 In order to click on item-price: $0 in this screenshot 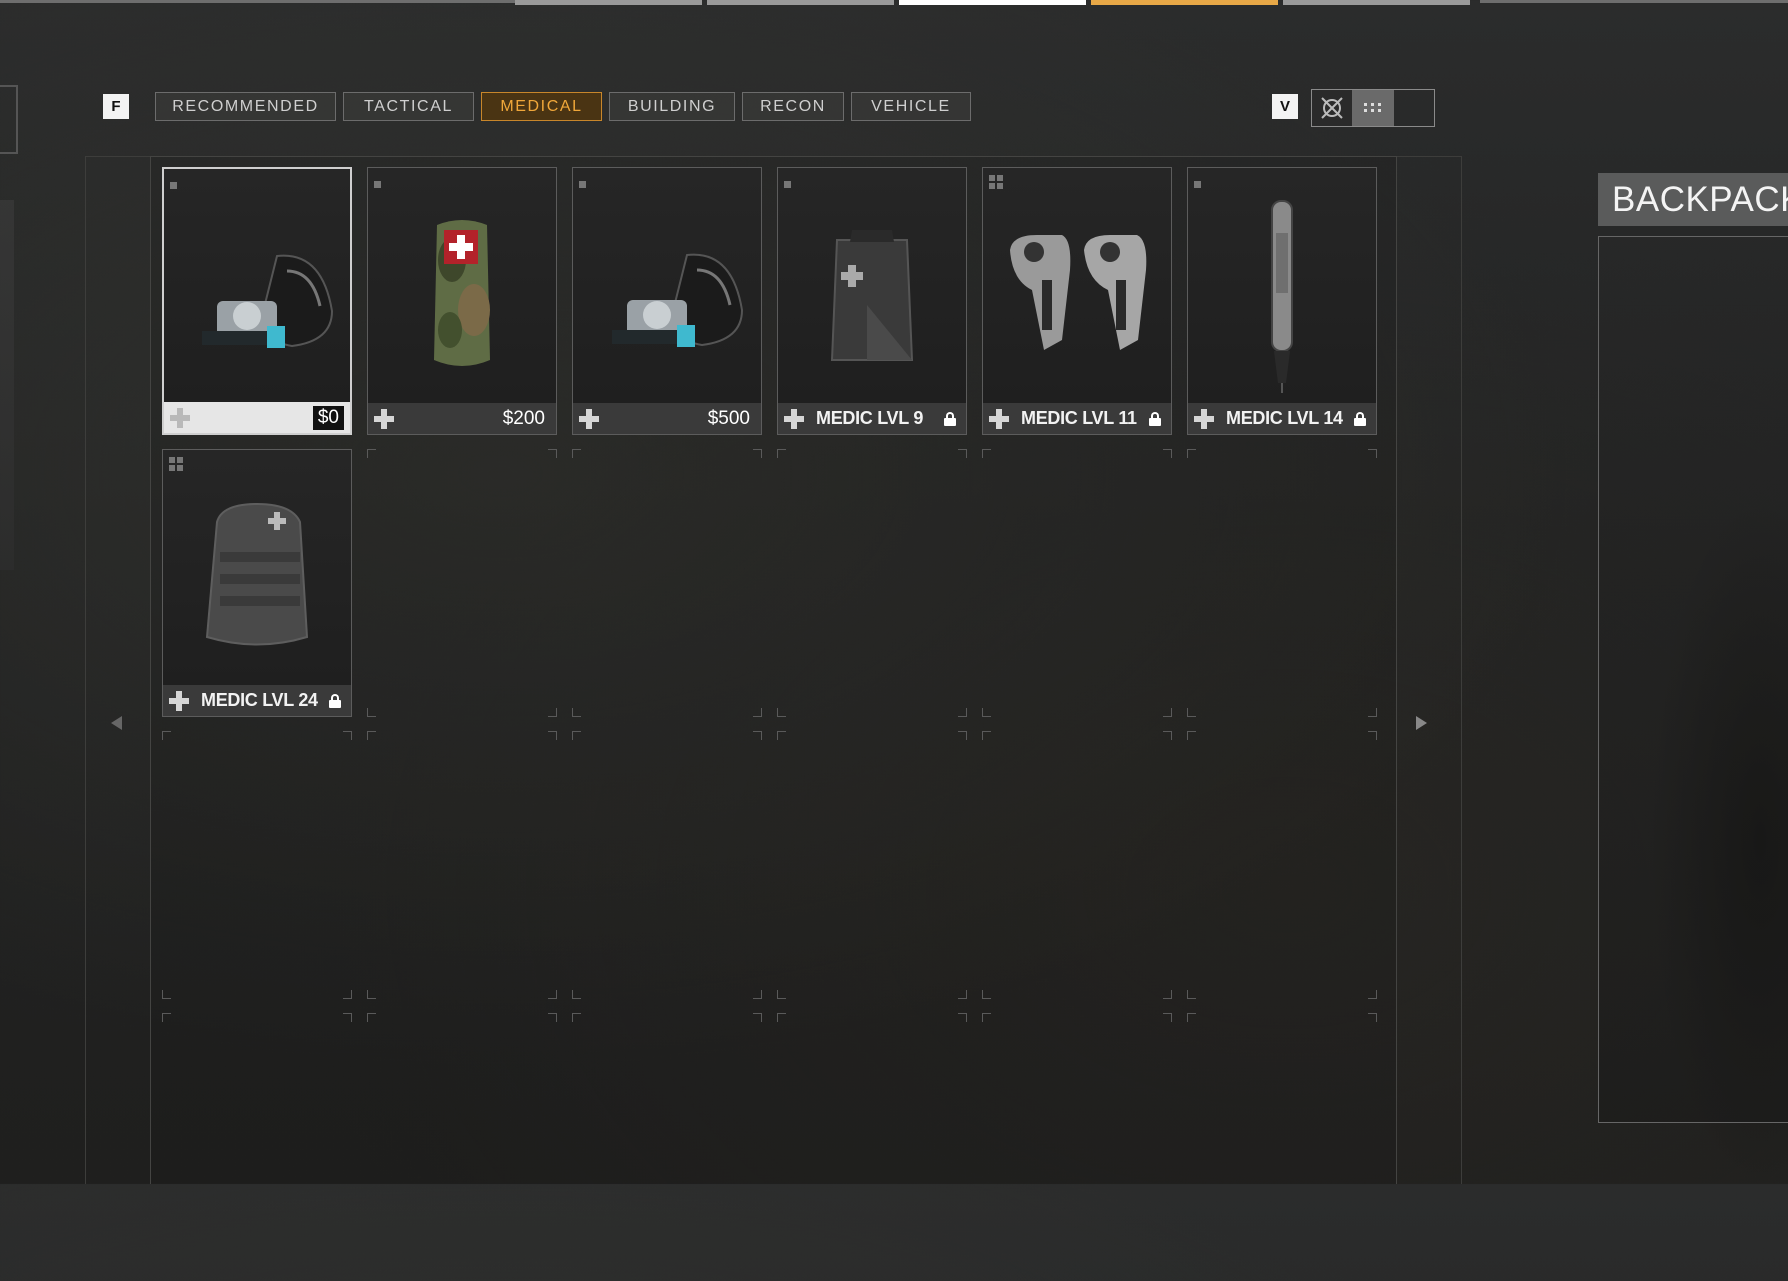, I will do `click(328, 417)`.